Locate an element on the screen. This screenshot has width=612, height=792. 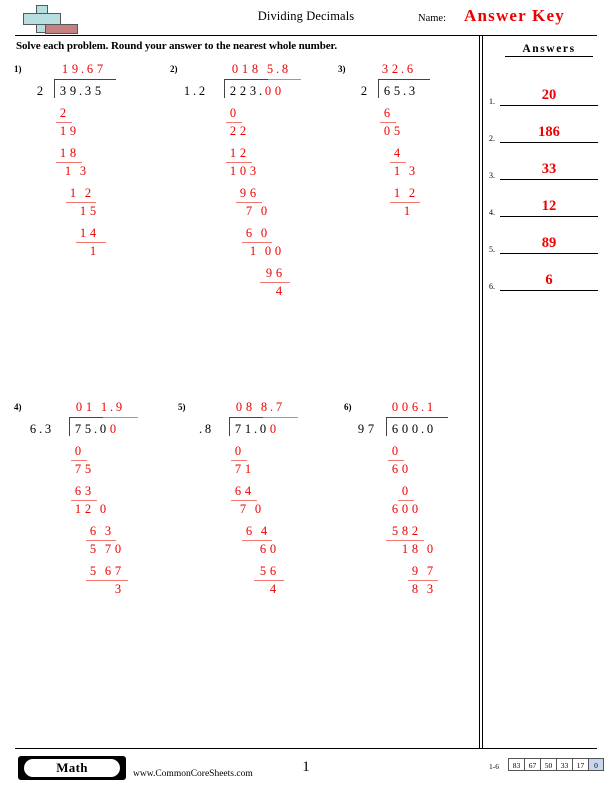
answer-key-stamp: Answer Key is located at coordinates (514, 15).